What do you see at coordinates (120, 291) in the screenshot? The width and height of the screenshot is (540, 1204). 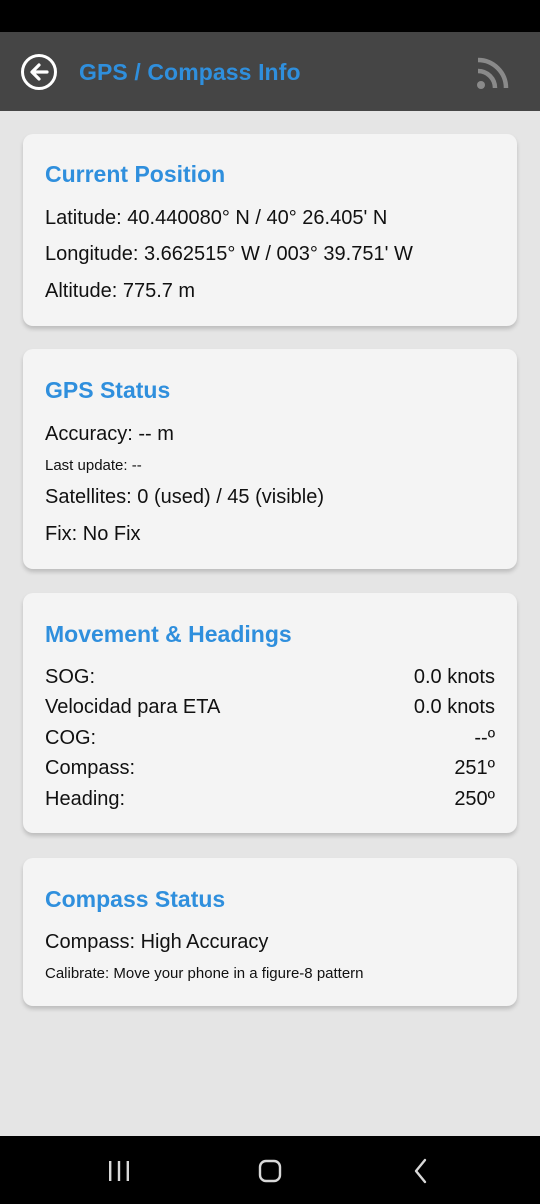 I see `altitude-text: Altitude: 775.7 m` at bounding box center [120, 291].